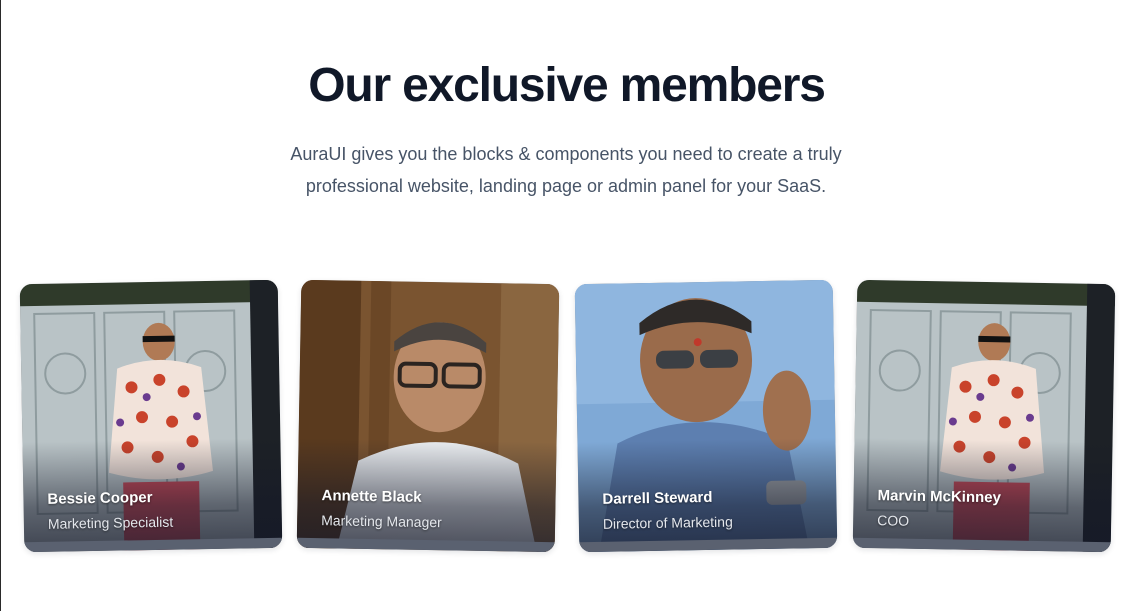 Image resolution: width=1128 pixels, height=611 pixels. Describe the element at coordinates (381, 521) in the screenshot. I see `member-role: Marketing Manager` at that location.